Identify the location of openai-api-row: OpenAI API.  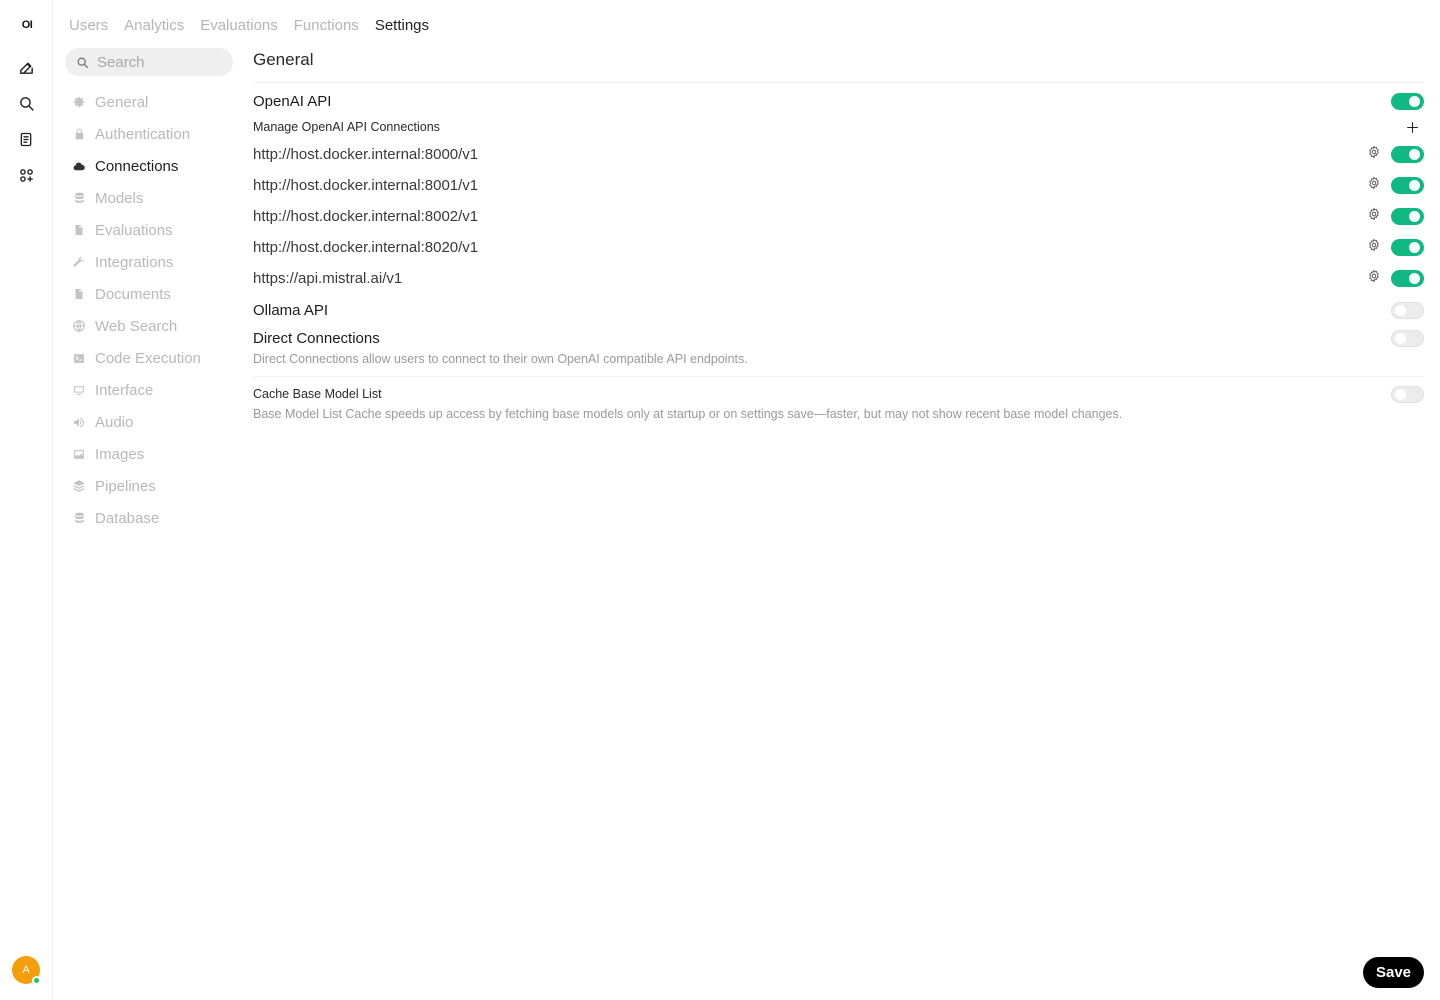
(838, 101).